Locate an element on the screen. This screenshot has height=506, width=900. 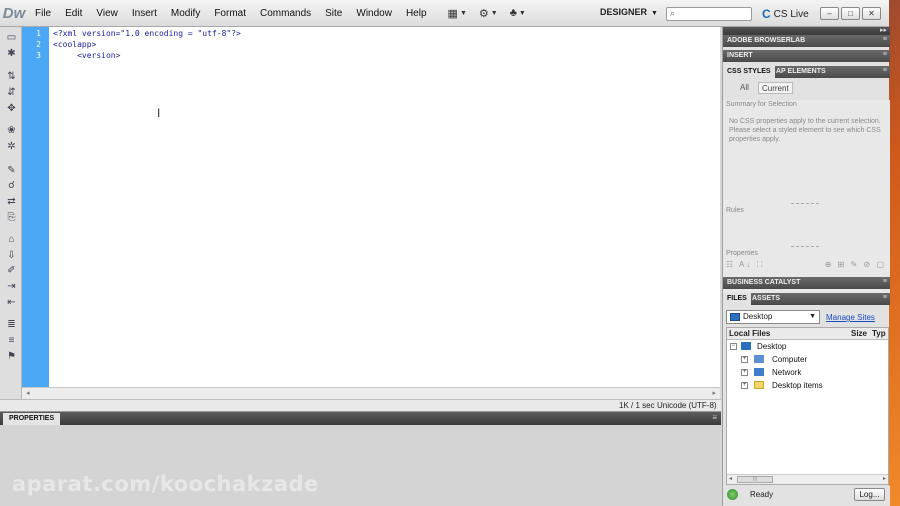
snippet-icon: ⎘ is located at coordinates (11, 217).